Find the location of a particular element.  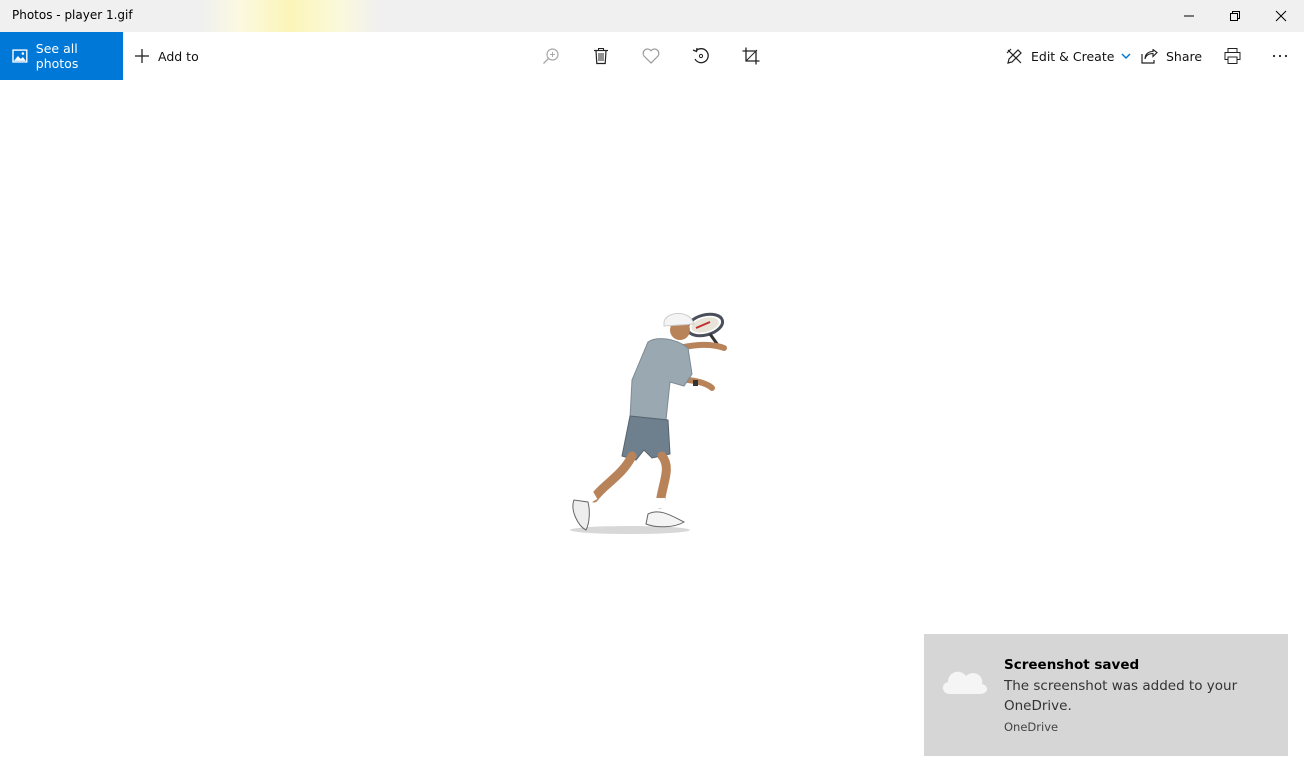

close-icon is located at coordinates (1281, 16).